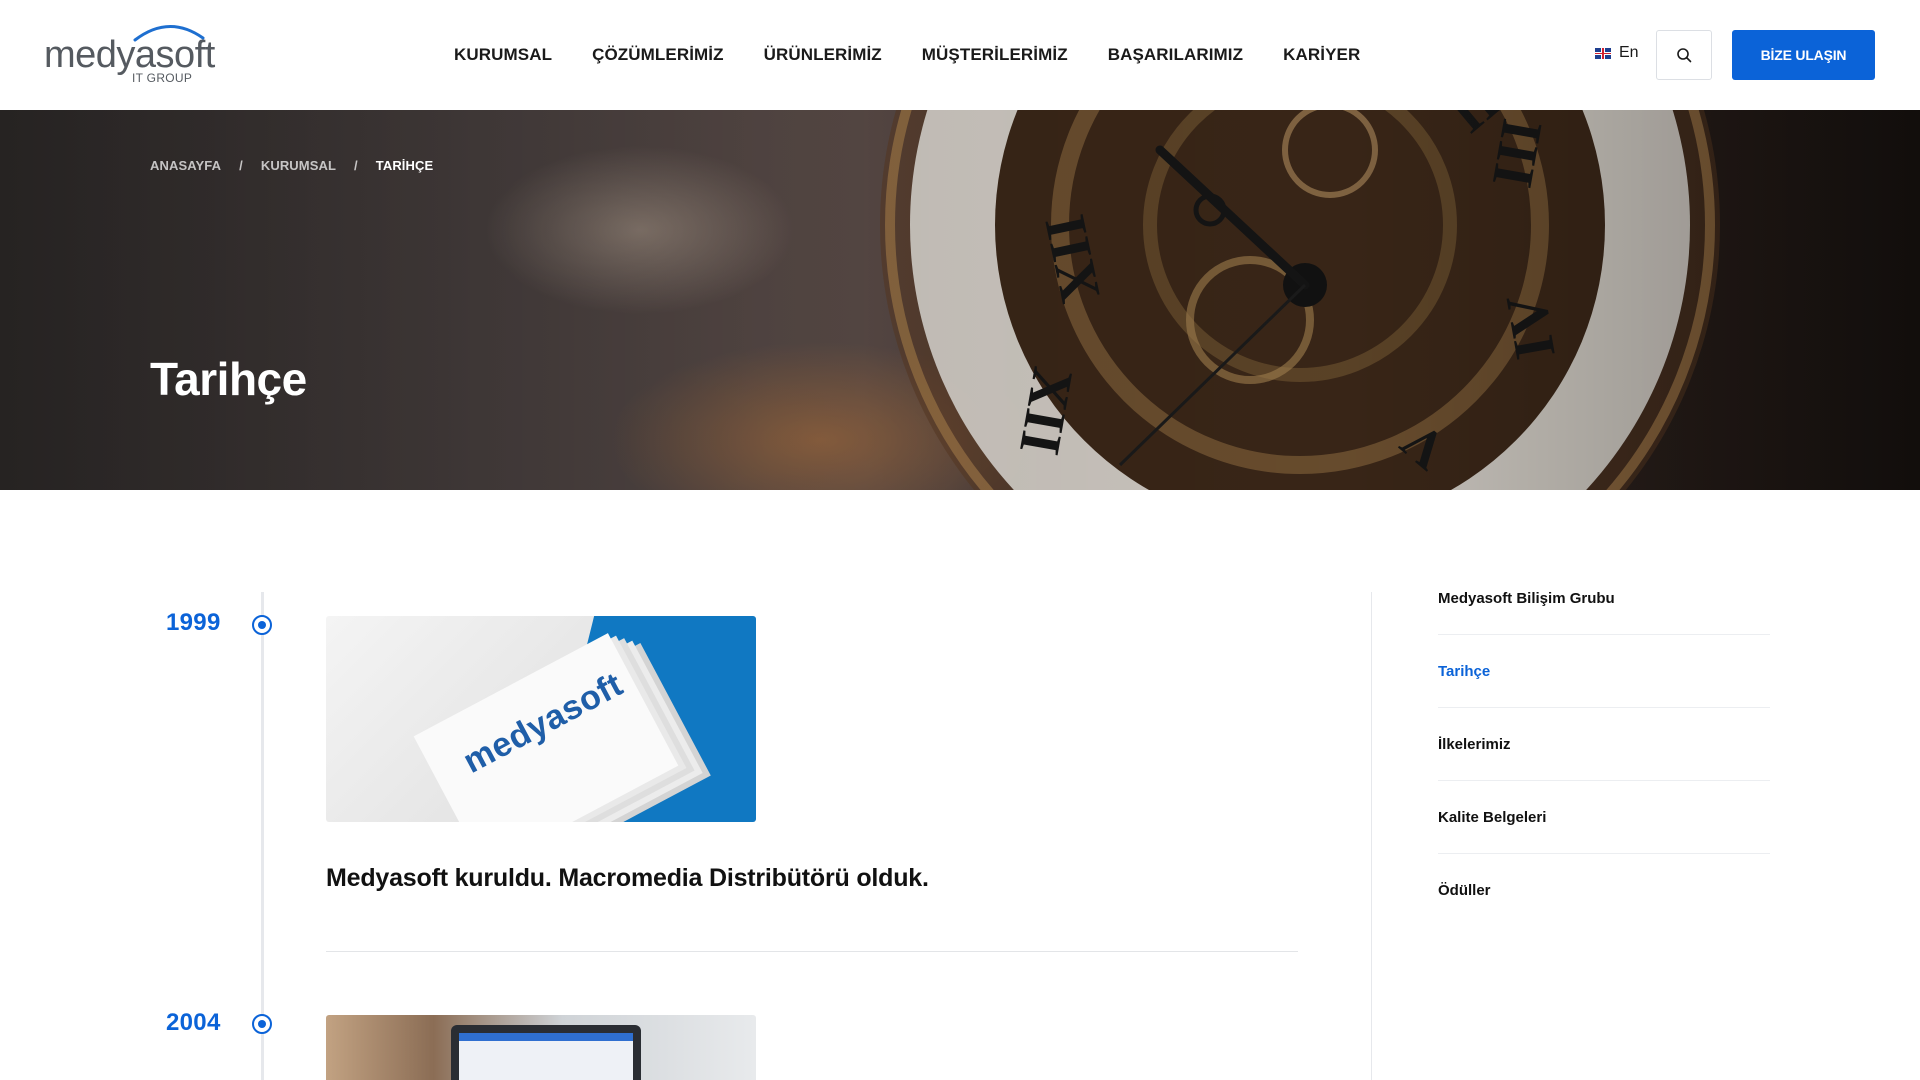  I want to click on search-icon, so click(1684, 55).